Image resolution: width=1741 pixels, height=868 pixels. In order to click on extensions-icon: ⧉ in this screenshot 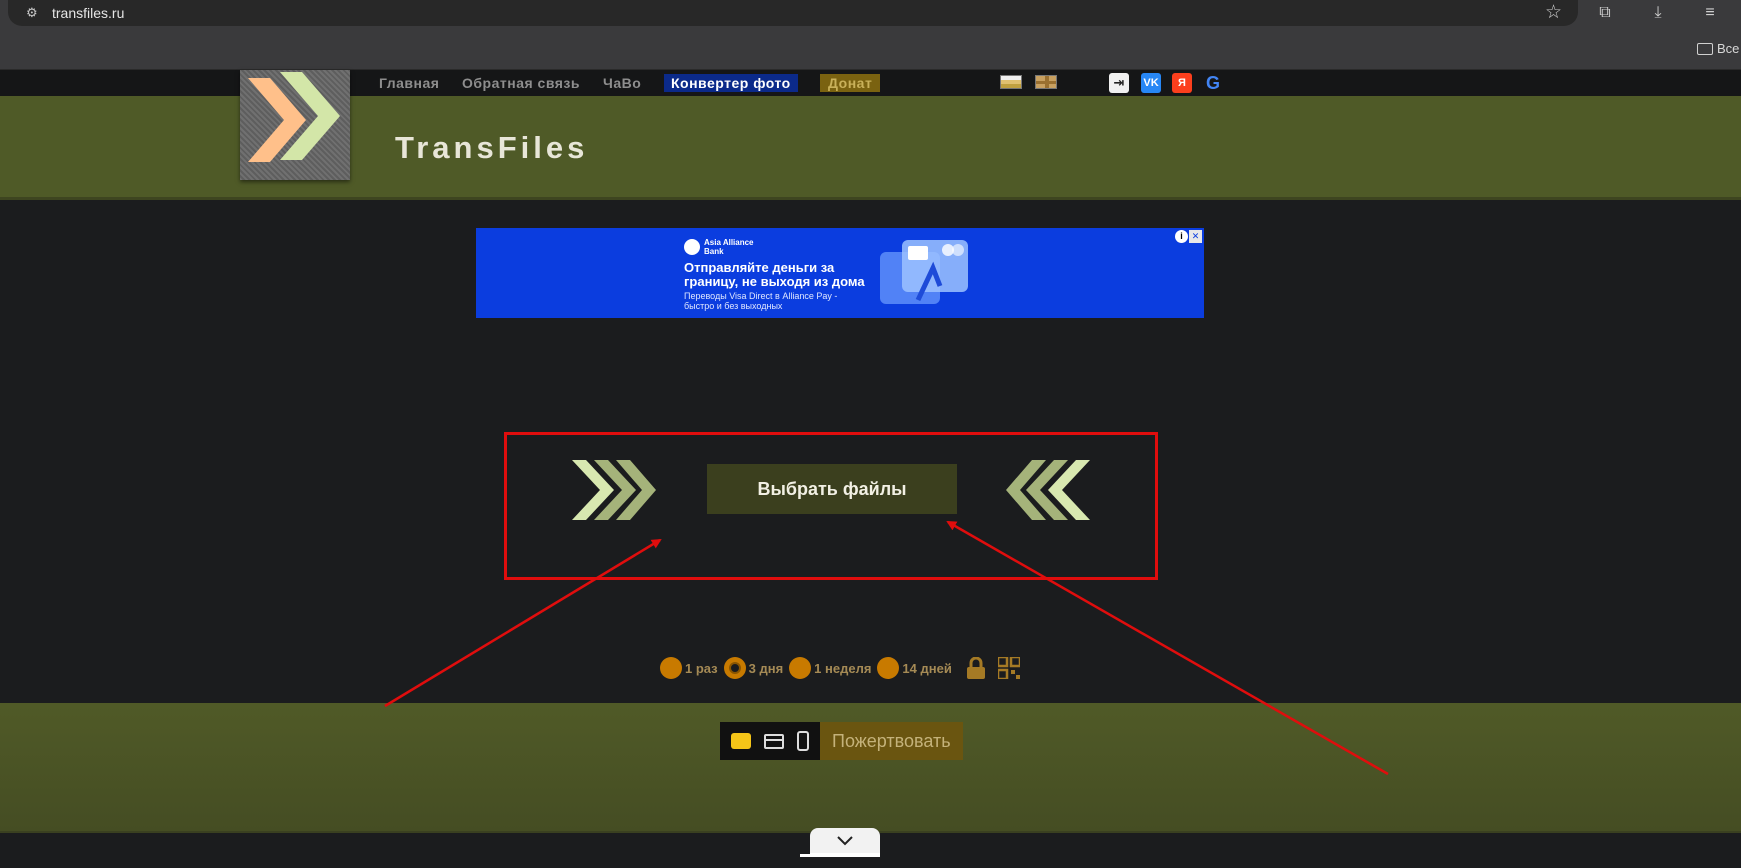, I will do `click(1605, 13)`.